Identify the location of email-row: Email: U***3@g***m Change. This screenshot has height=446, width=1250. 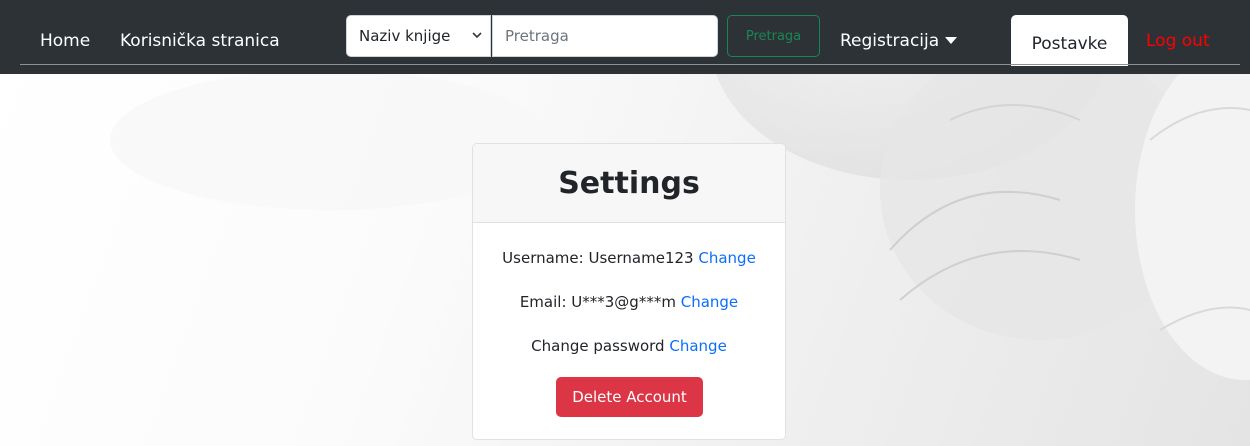
(629, 302).